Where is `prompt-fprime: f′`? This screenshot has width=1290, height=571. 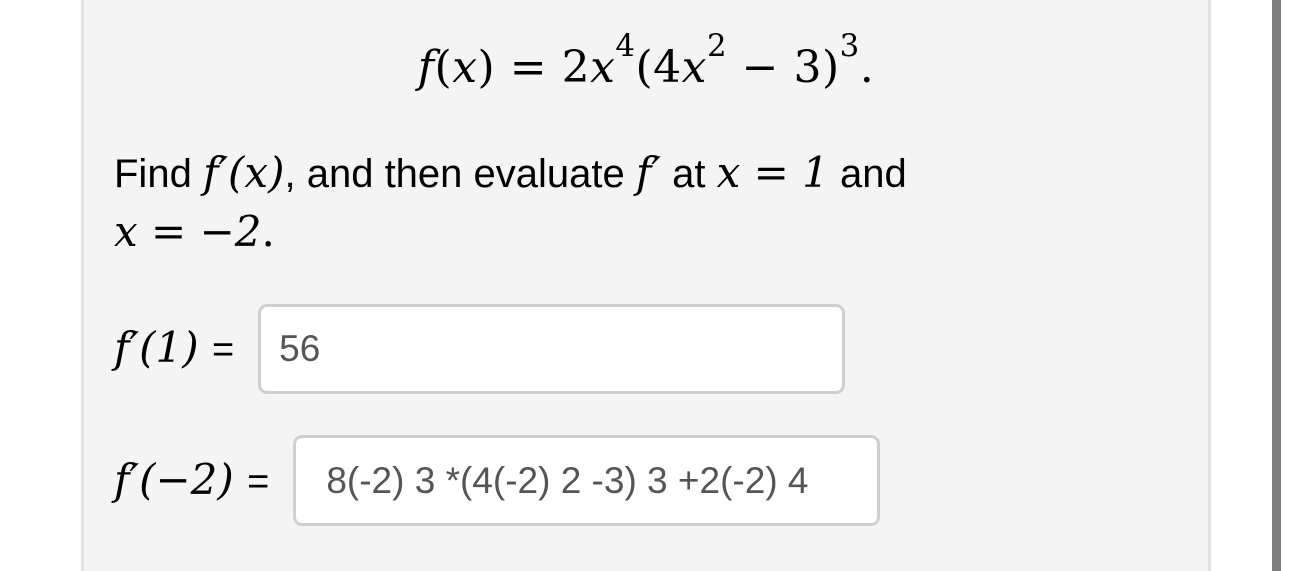
prompt-fprime: f′ is located at coordinates (648, 172).